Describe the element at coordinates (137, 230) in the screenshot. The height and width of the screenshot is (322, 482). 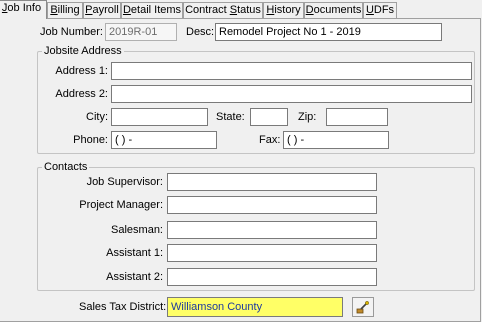
I see `salesman-label: Salesman:` at that location.